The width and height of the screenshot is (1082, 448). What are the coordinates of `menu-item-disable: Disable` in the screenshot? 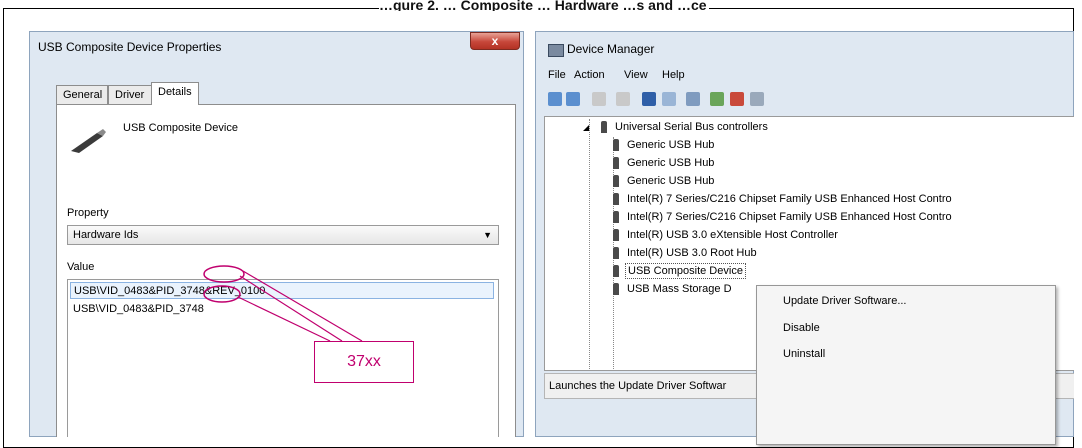 It's located at (801, 328).